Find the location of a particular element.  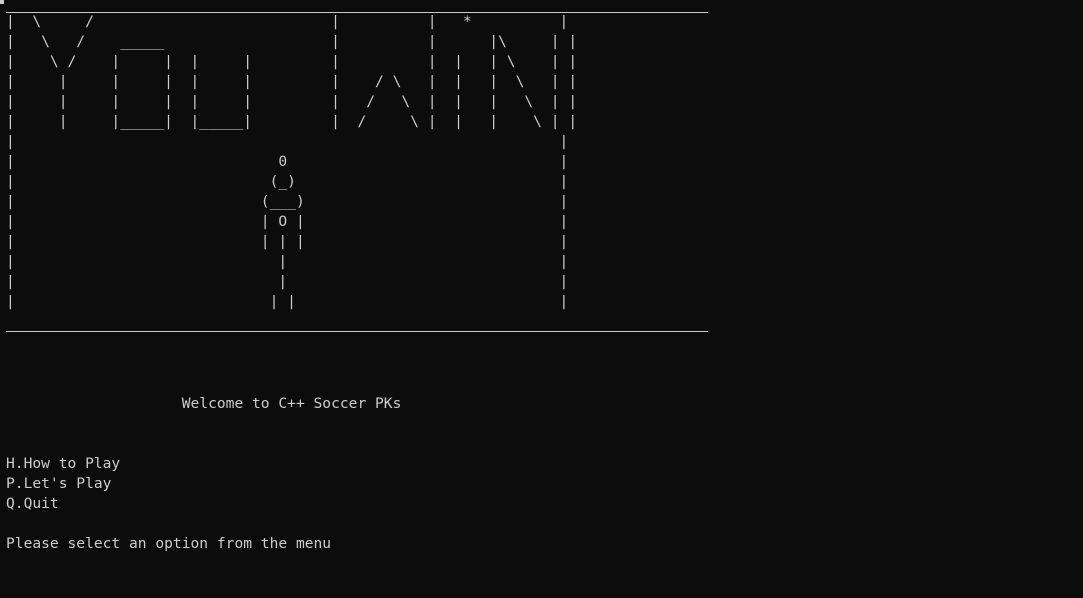

welcome-message: Welcome to C++ Soccer PKs is located at coordinates (204, 403).